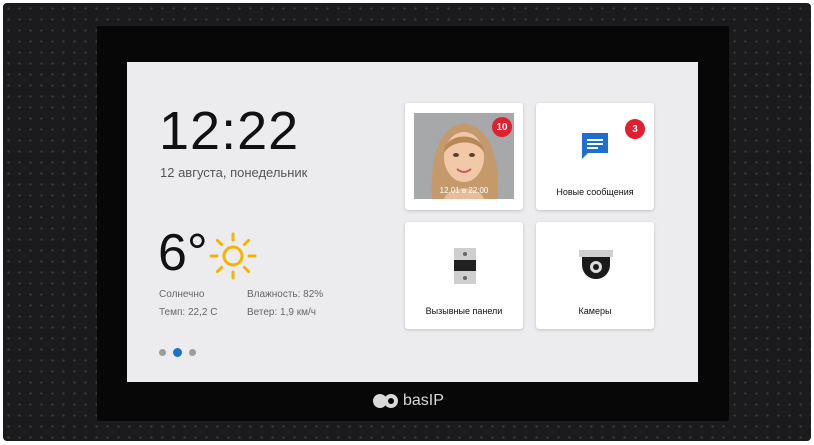 The image size is (814, 445). I want to click on messages-tile: 3 Новые сообщения, so click(595, 156).